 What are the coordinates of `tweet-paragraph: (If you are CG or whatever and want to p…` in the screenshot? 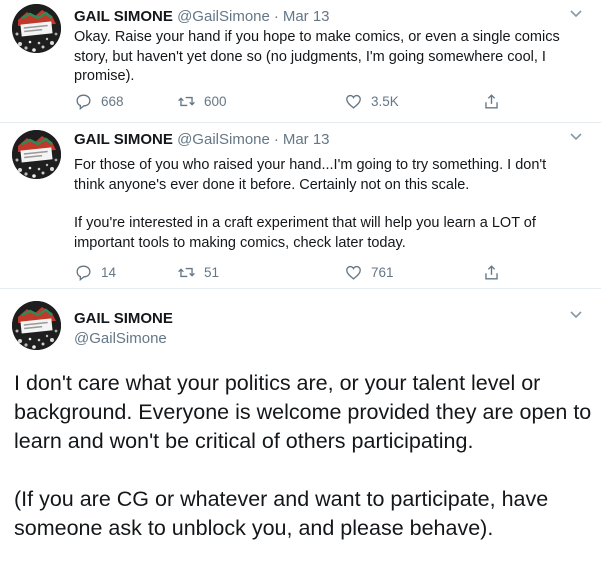 It's located at (281, 513).